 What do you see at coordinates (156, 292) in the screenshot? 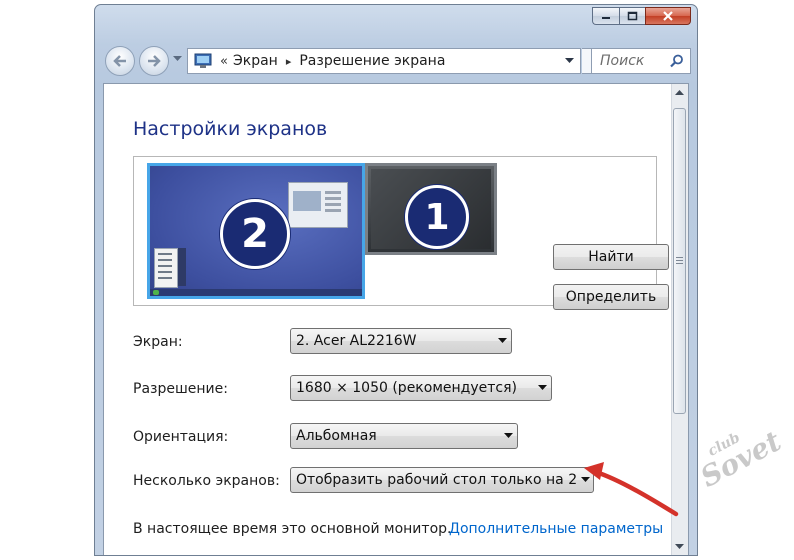
I see `mini-start-orb-icon` at bounding box center [156, 292].